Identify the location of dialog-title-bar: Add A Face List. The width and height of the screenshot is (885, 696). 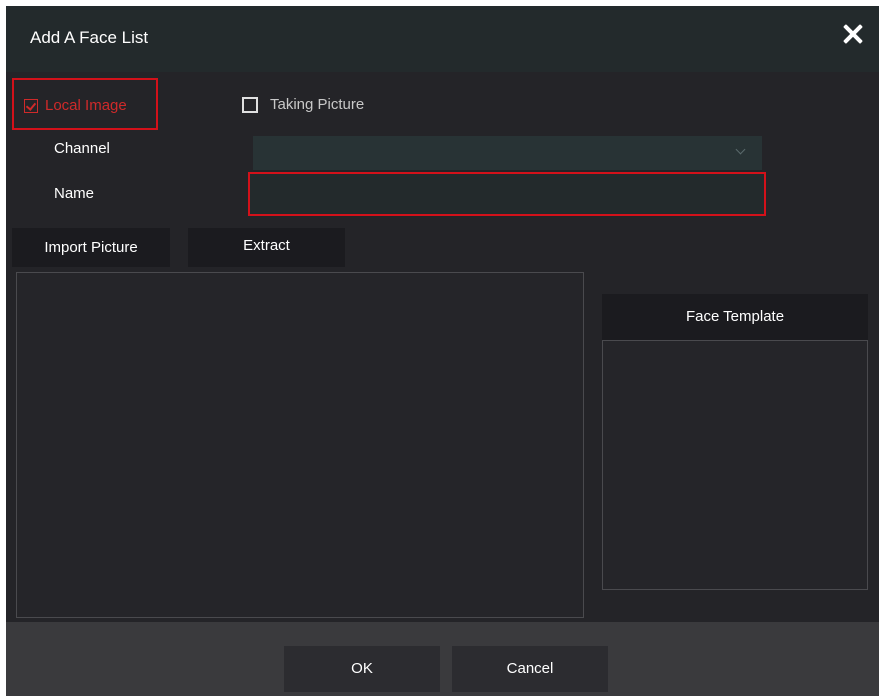
(442, 39).